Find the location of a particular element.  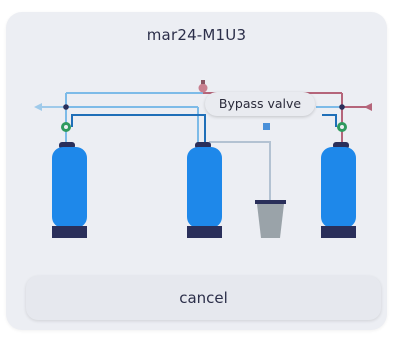

inlet-arrow-icon is located at coordinates (357, 107).